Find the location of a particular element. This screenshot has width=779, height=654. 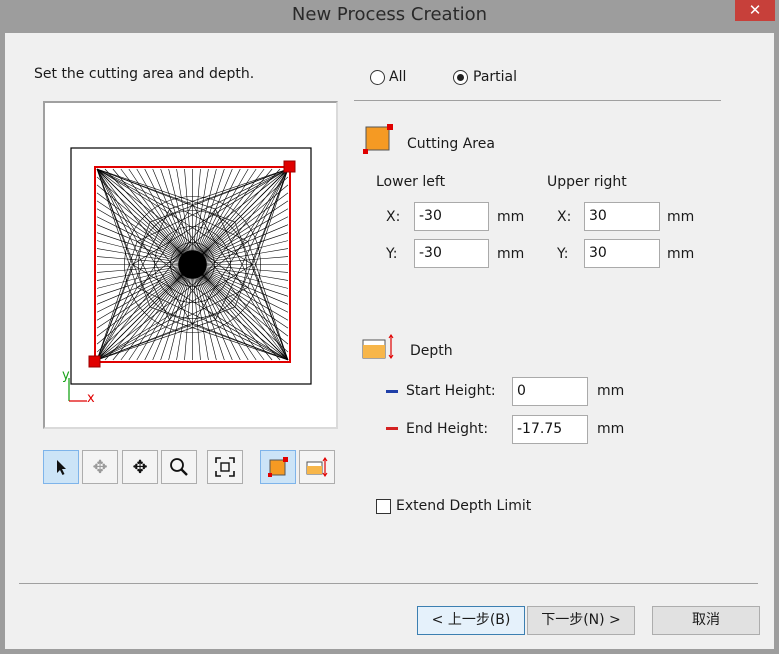

lower-left-x-field: -30 is located at coordinates (451, 216).